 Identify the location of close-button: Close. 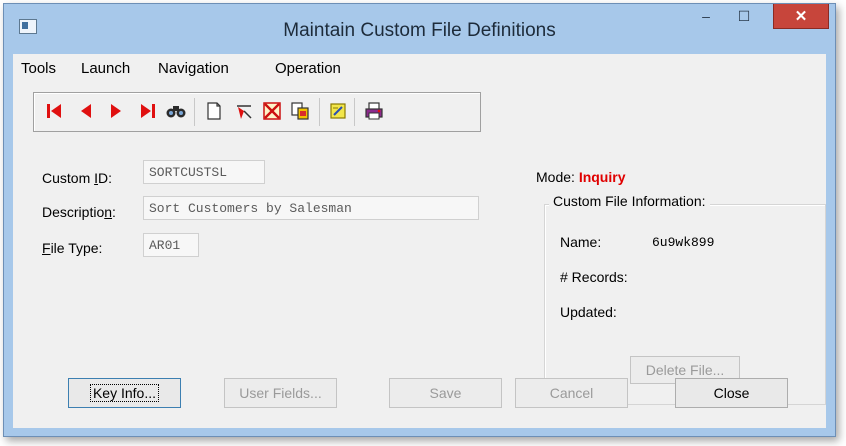
(731, 393).